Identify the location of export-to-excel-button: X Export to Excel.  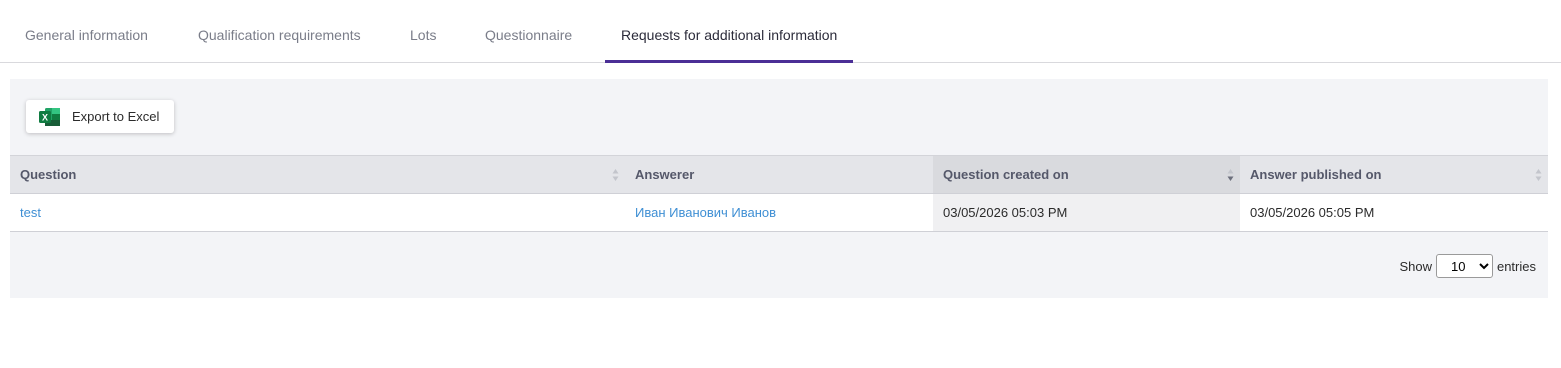
(100, 116).